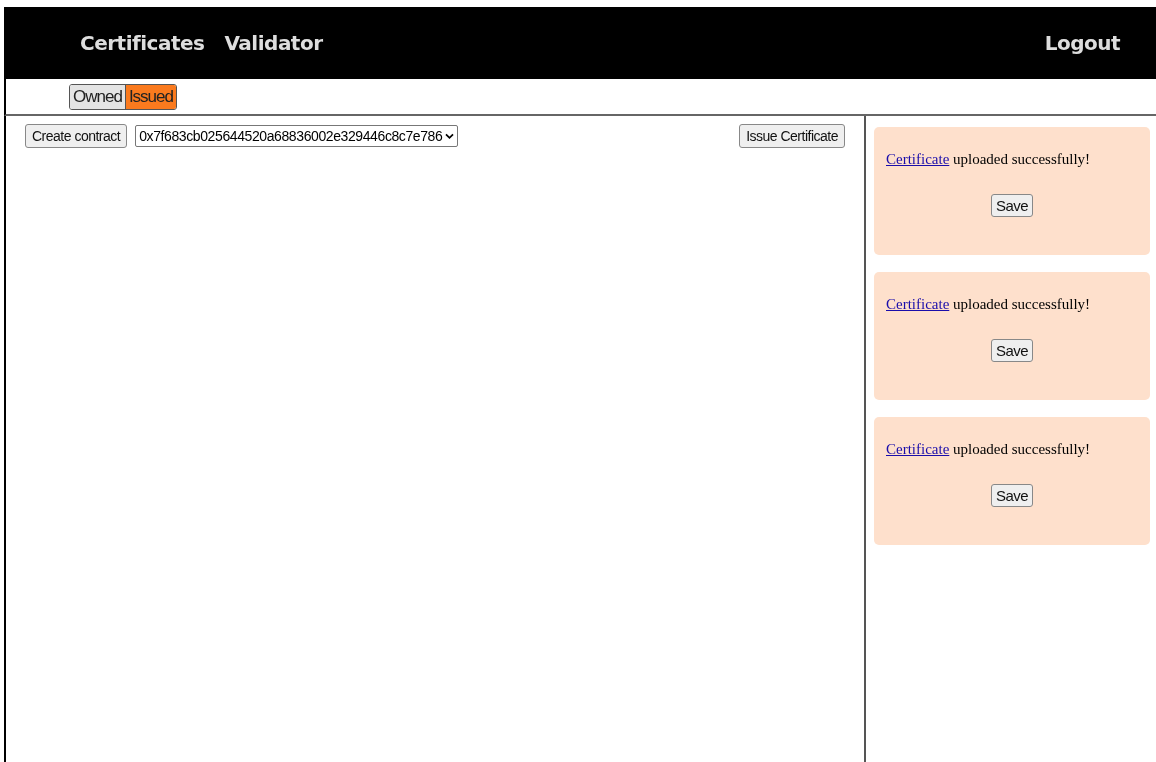  Describe the element at coordinates (450, 136) in the screenshot. I see `chevron-down-icon` at that location.